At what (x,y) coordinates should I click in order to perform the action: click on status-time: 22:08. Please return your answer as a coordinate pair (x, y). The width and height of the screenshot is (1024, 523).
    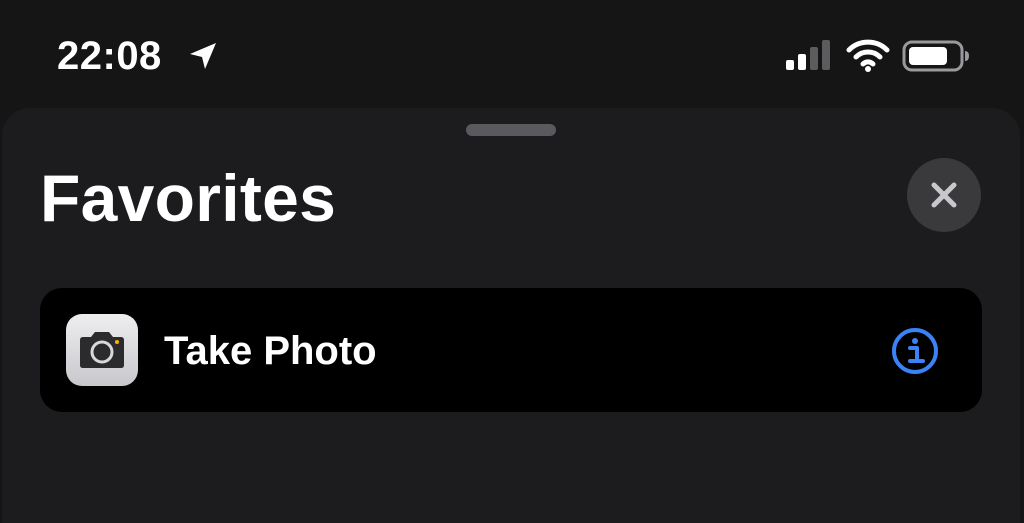
    Looking at the image, I should click on (109, 56).